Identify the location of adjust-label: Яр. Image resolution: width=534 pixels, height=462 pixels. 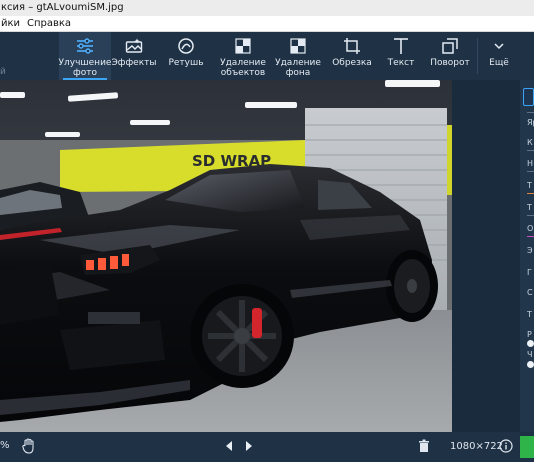
(530, 122).